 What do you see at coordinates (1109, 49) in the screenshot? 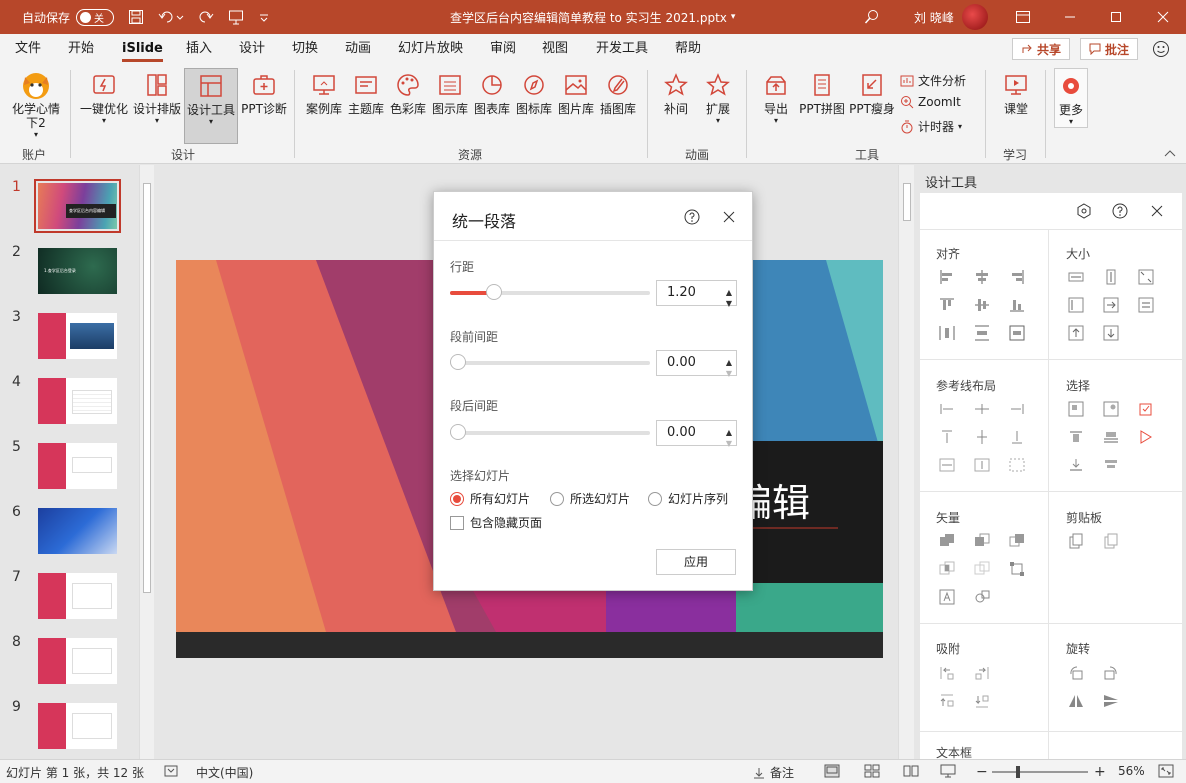
I see `comment-button: 批注` at bounding box center [1109, 49].